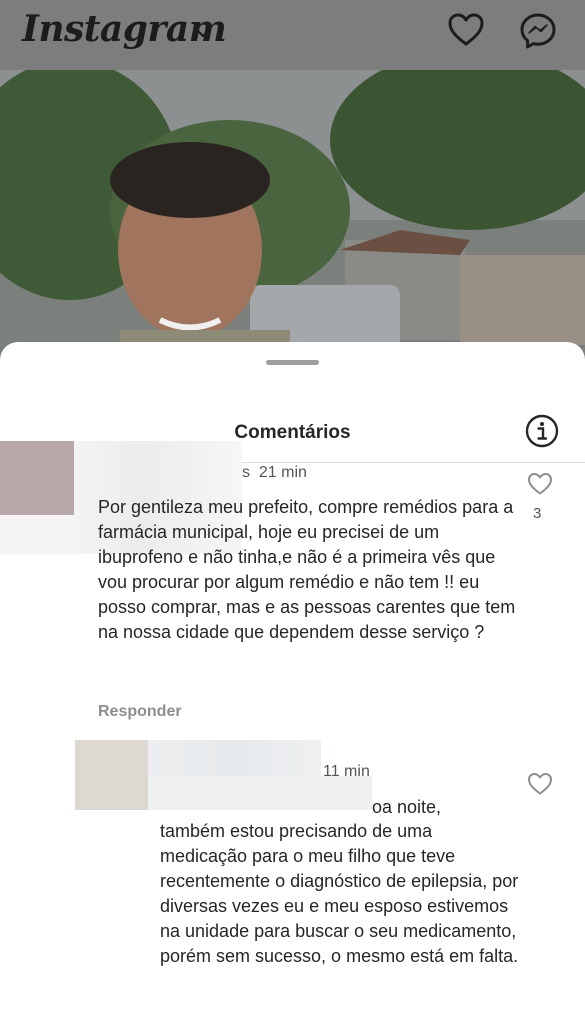 The height and width of the screenshot is (1024, 585). What do you see at coordinates (537, 513) in the screenshot?
I see `like-count: 3` at bounding box center [537, 513].